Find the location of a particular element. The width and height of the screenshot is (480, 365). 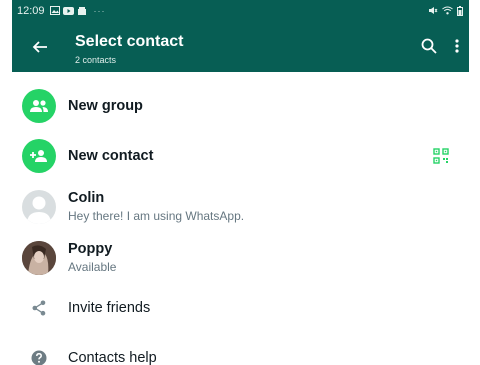

profile-photo-icon is located at coordinates (39, 258).